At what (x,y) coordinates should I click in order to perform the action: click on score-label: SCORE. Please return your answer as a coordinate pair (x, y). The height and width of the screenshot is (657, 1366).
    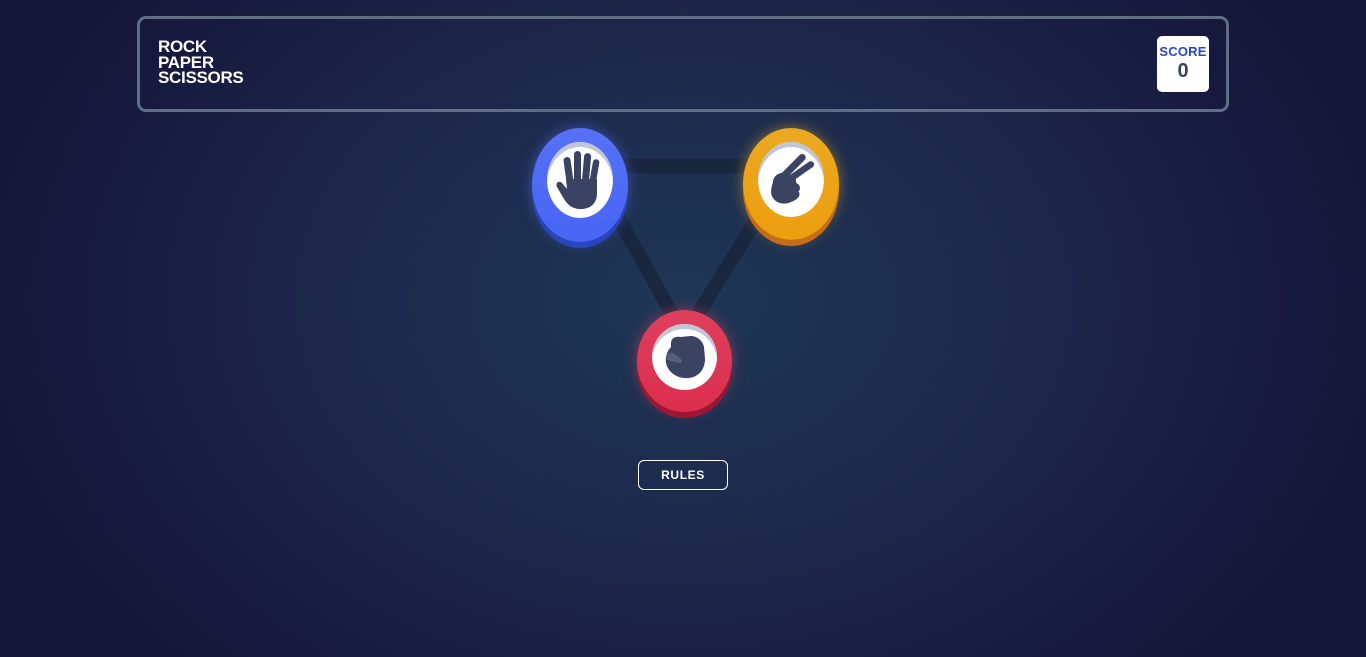
    Looking at the image, I should click on (1183, 51).